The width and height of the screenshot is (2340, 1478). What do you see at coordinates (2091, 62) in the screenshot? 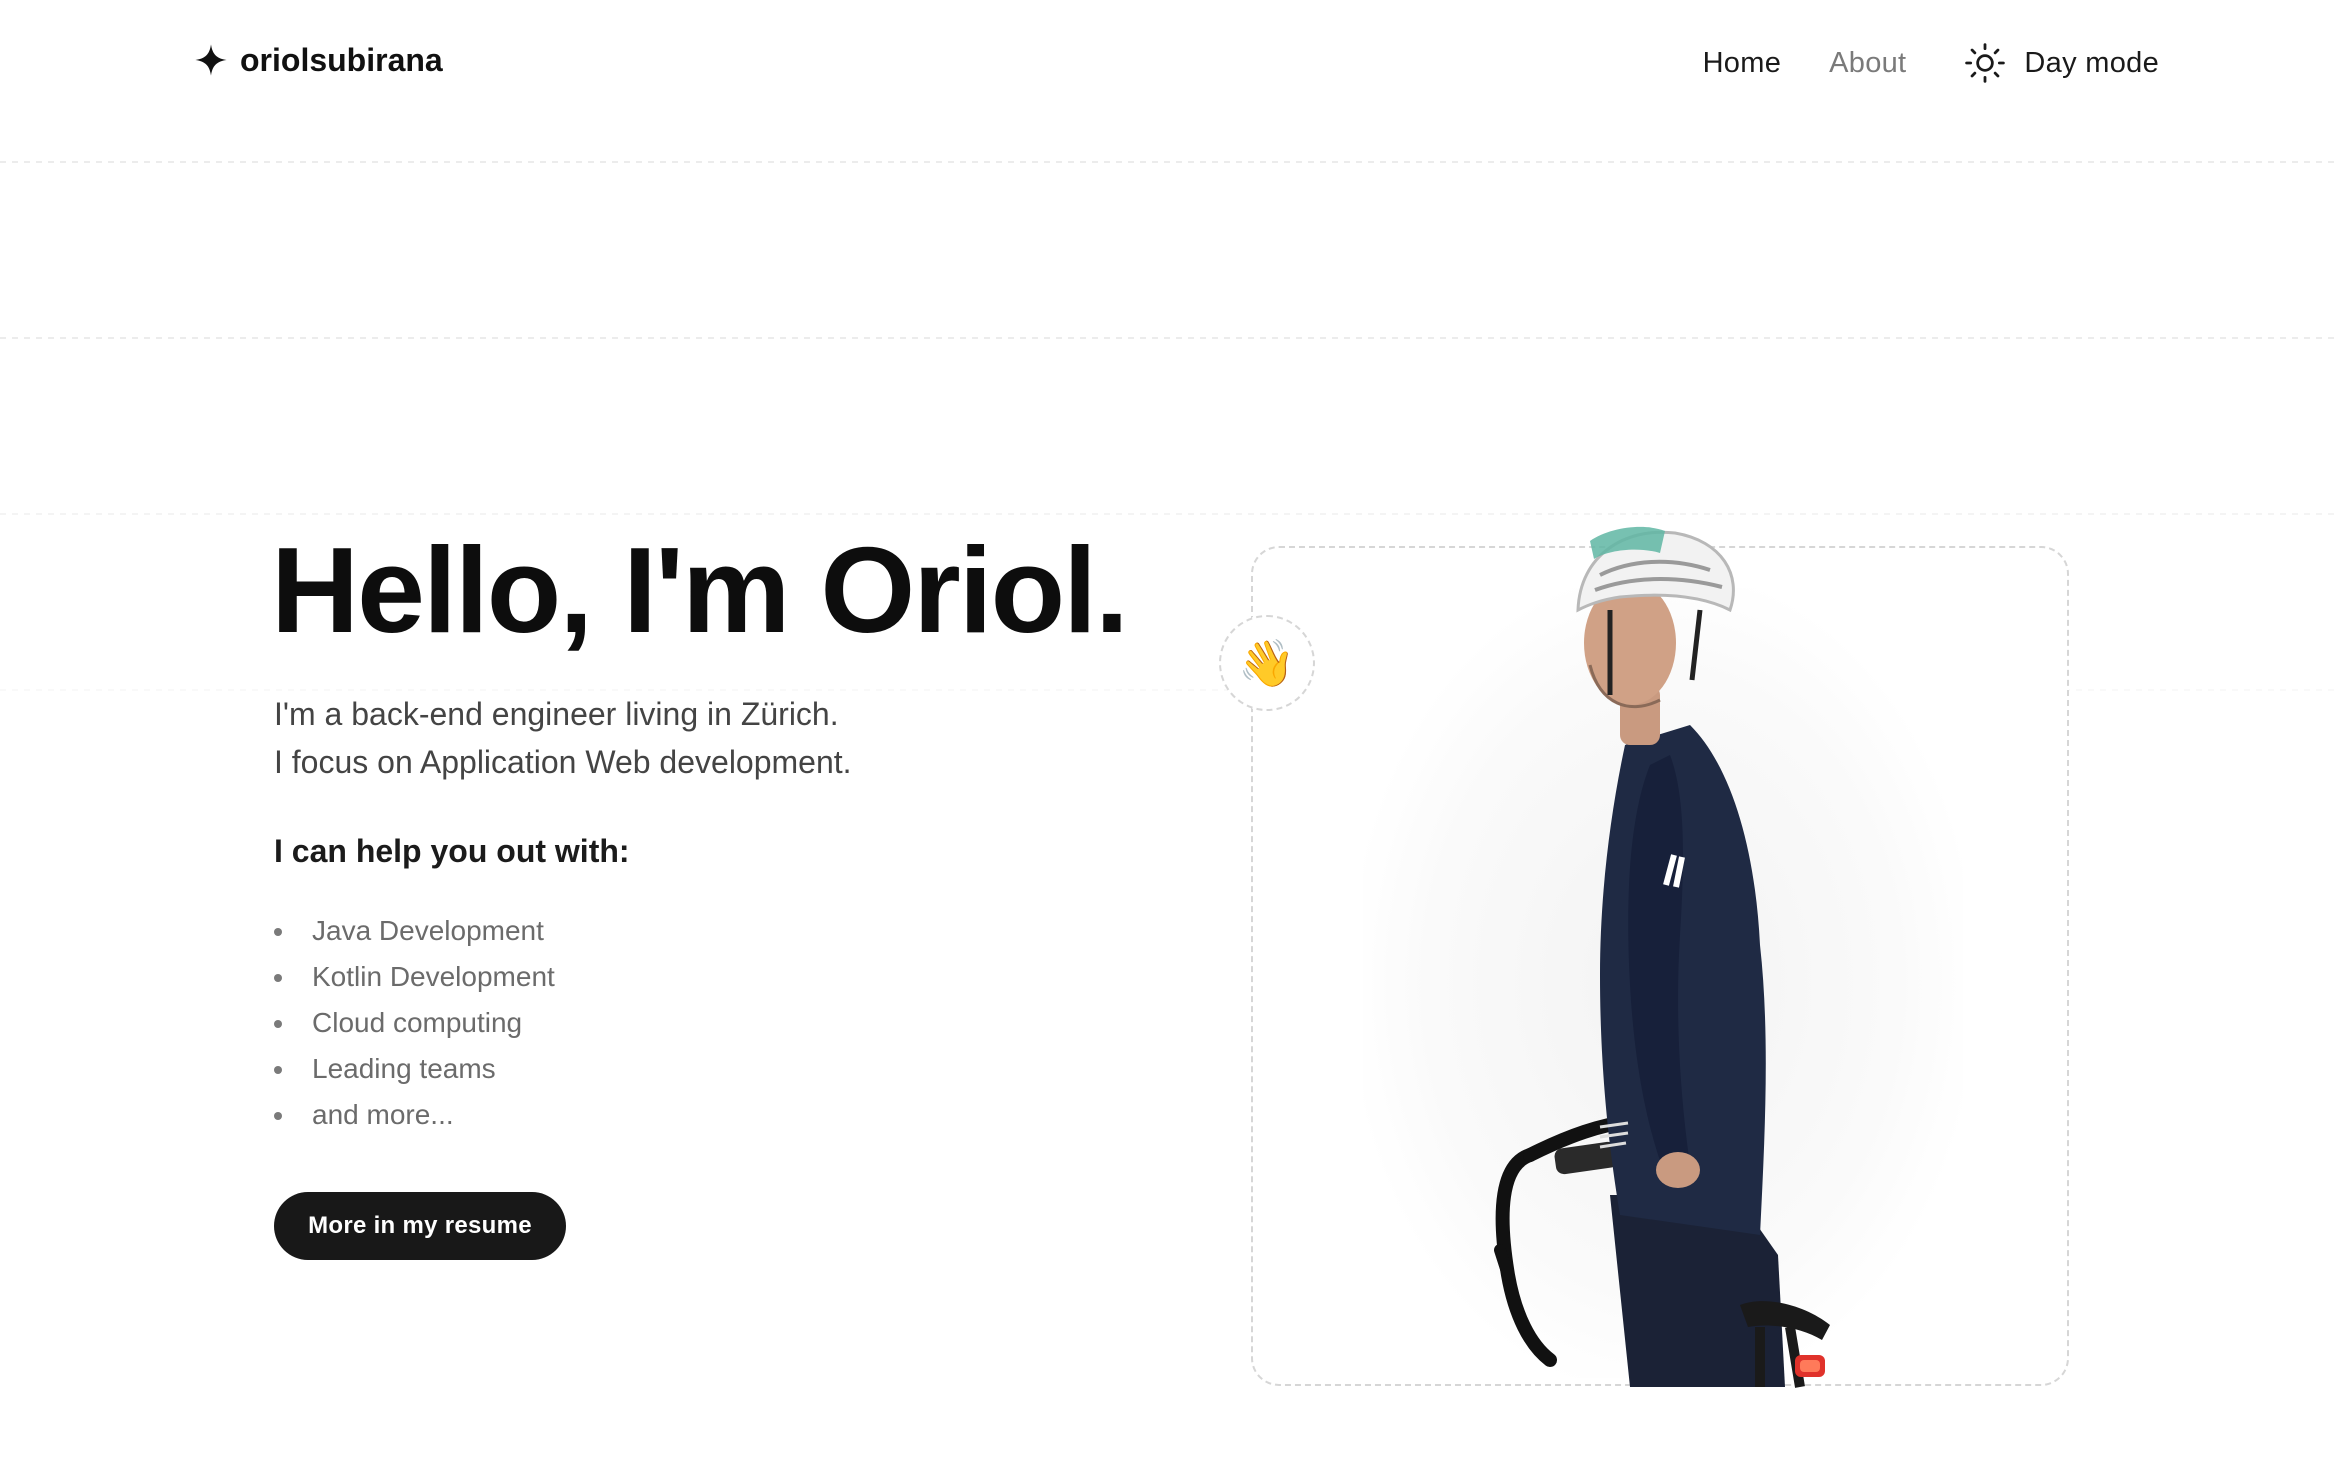
I see `day-mode-label: Day mode` at bounding box center [2091, 62].